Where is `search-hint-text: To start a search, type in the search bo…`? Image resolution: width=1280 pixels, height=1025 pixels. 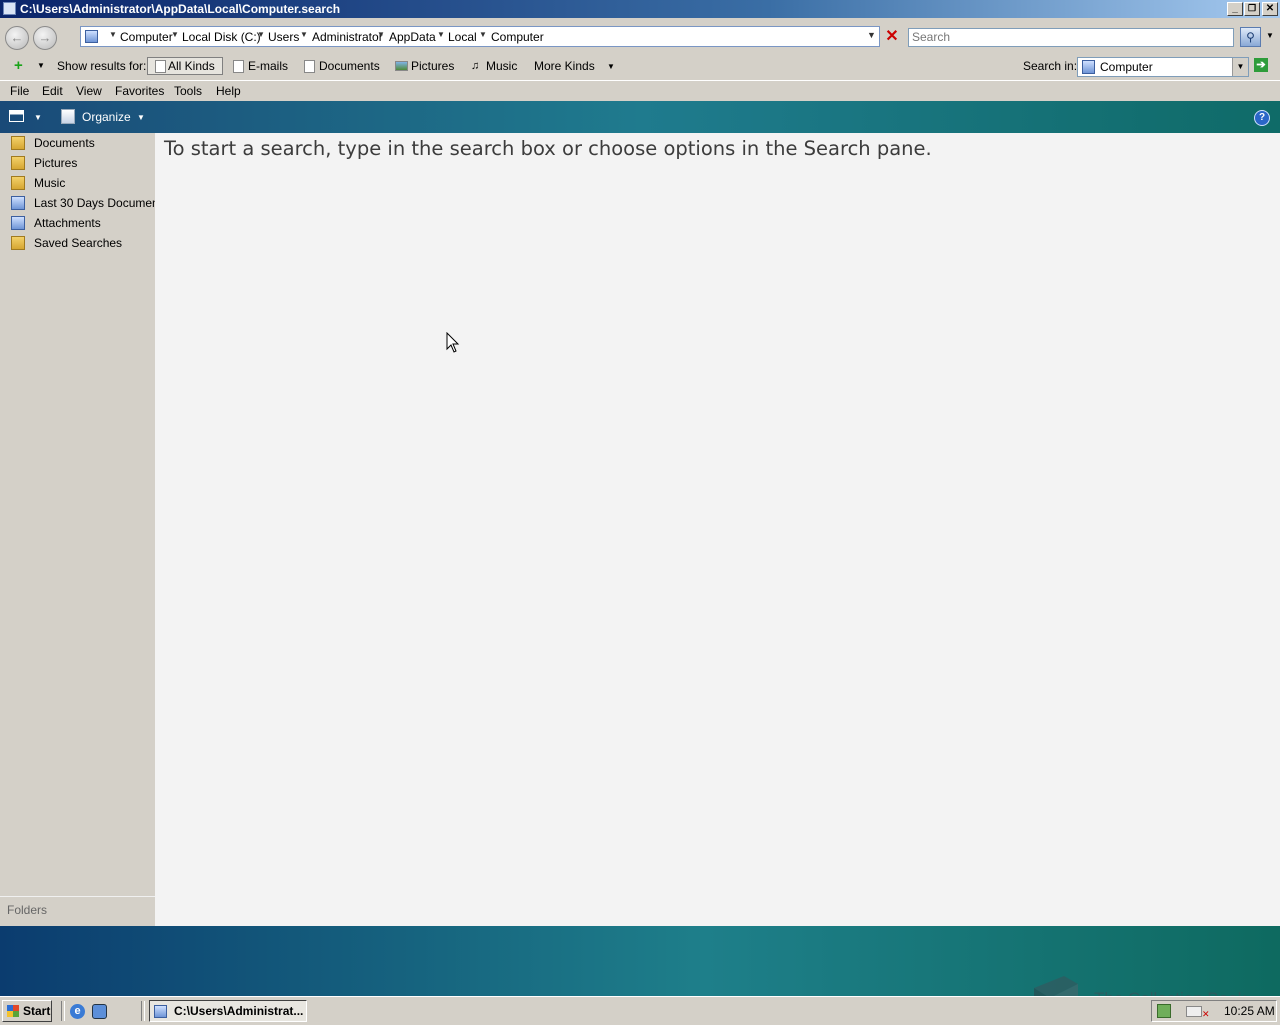 search-hint-text: To start a search, type in the search bo… is located at coordinates (548, 148).